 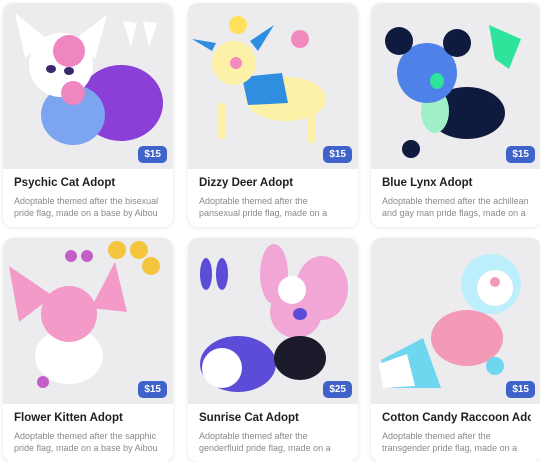 I want to click on price-badge: $25, so click(x=337, y=389).